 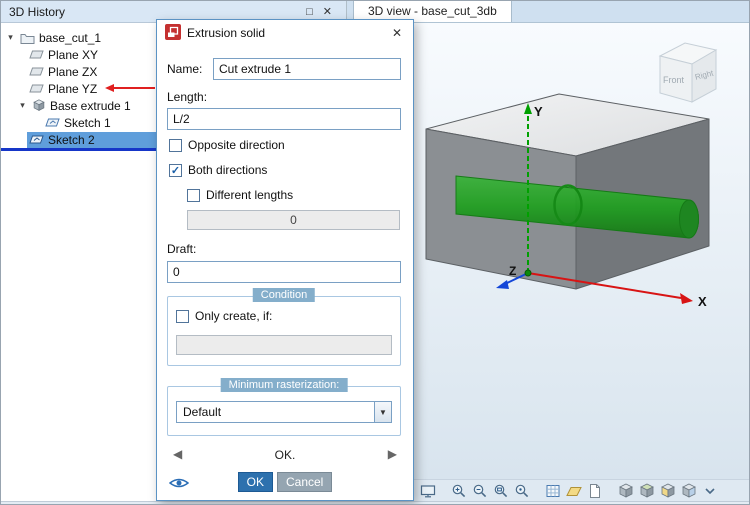 What do you see at coordinates (182, 316) in the screenshot?
I see `only-create-checkbox` at bounding box center [182, 316].